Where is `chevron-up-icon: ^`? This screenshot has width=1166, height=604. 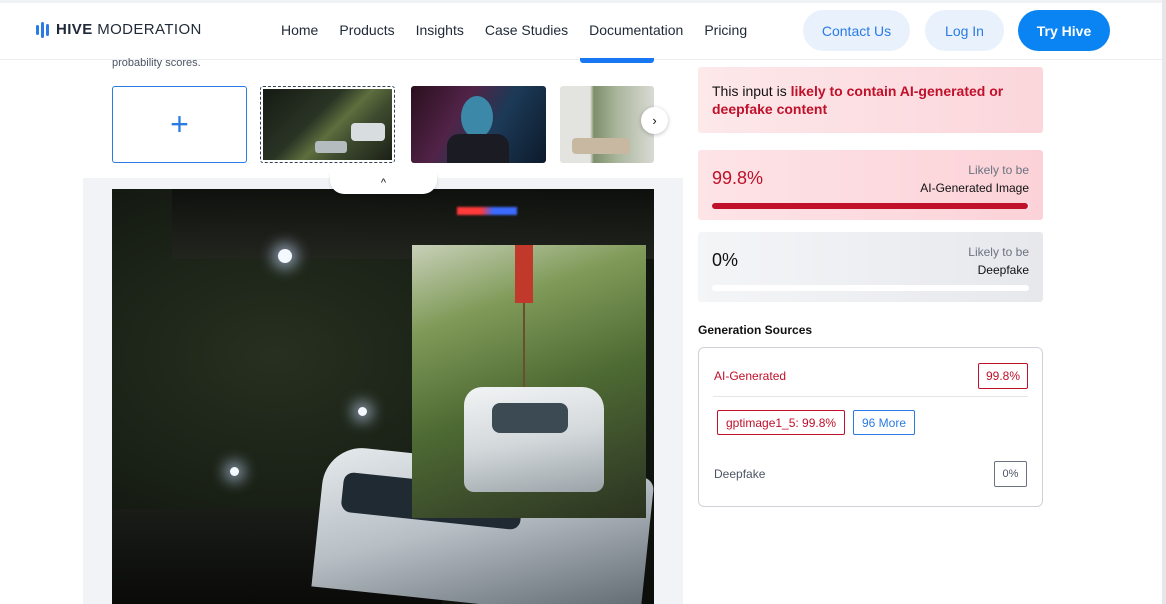
chevron-up-icon: ^ is located at coordinates (383, 183).